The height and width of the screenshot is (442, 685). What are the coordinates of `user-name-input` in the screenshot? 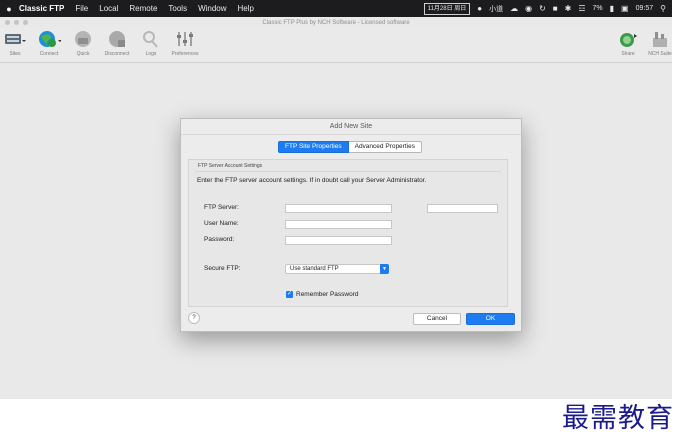 It's located at (338, 224).